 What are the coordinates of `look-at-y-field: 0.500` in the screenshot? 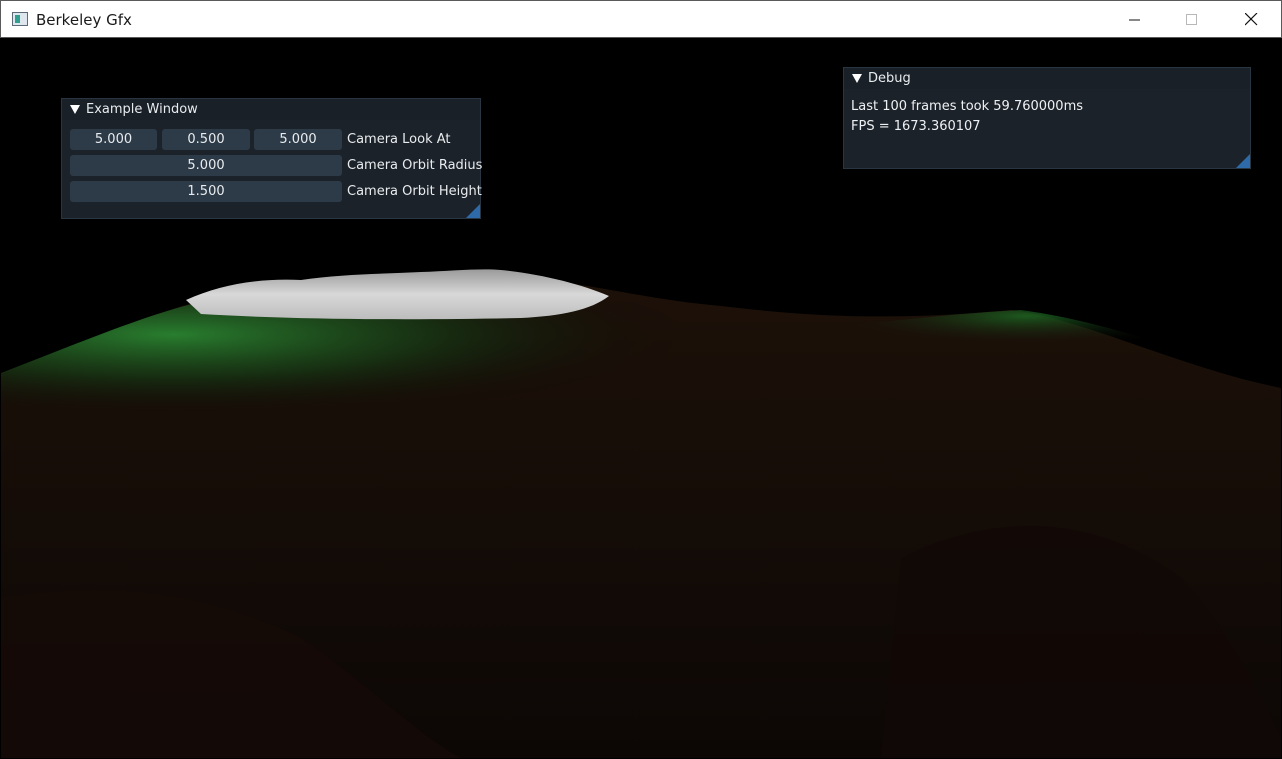 It's located at (206, 139).